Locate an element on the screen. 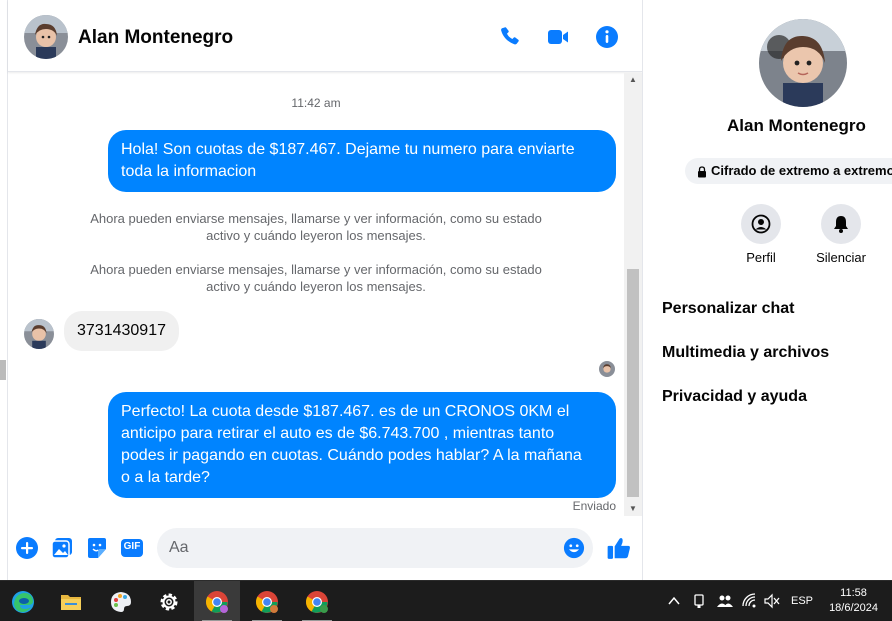  wifi-icon is located at coordinates (750, 601).